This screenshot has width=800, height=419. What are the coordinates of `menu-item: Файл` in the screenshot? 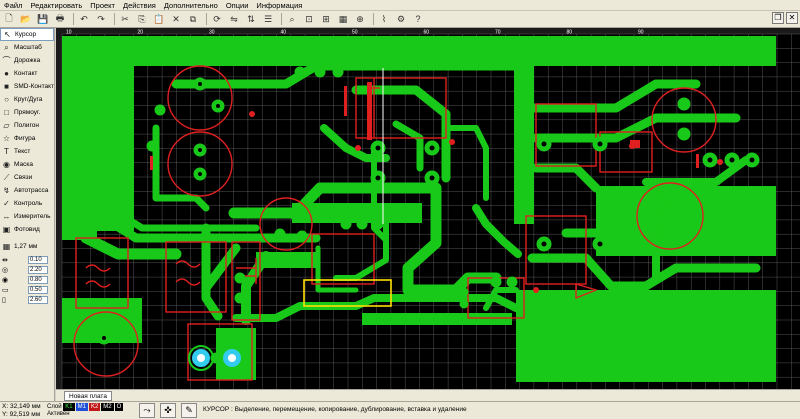 It's located at (13, 5).